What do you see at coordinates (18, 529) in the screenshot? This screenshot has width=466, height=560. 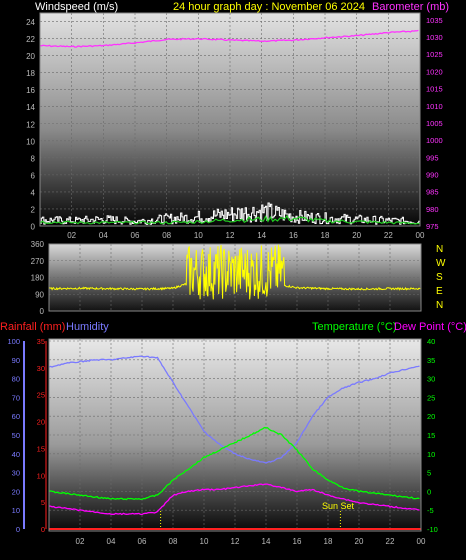 I see `humidity-tick-label: 0` at bounding box center [18, 529].